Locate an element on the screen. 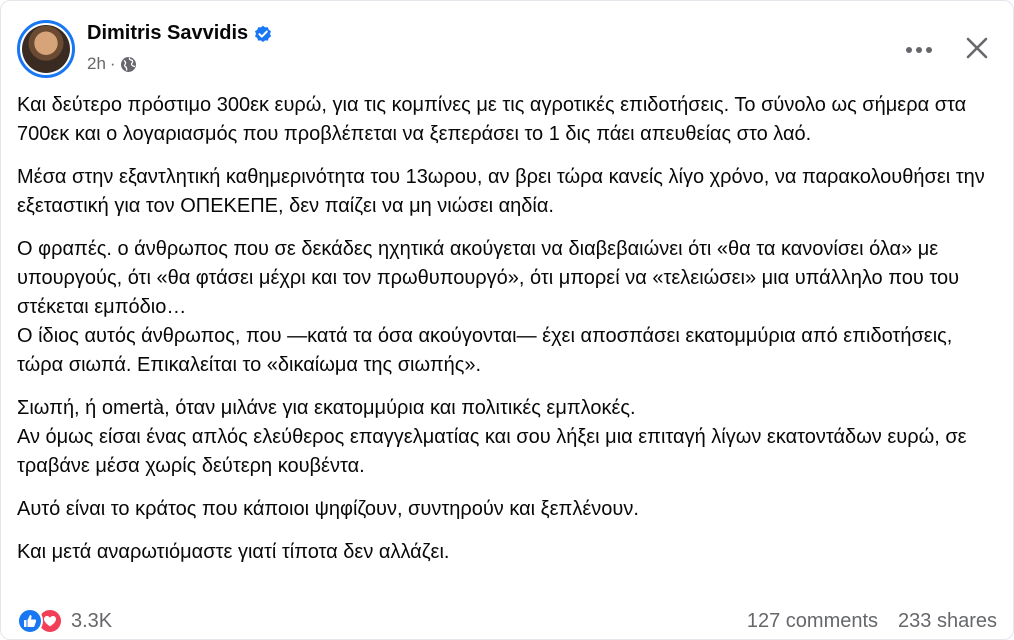  close-icon is located at coordinates (977, 50).